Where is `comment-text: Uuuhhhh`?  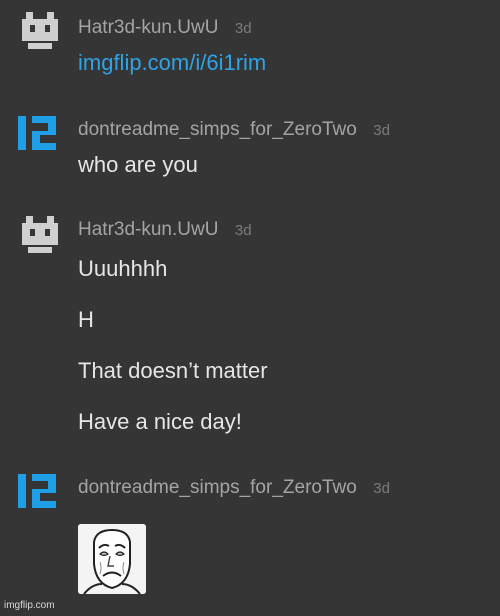 comment-text: Uuuhhhh is located at coordinates (123, 268).